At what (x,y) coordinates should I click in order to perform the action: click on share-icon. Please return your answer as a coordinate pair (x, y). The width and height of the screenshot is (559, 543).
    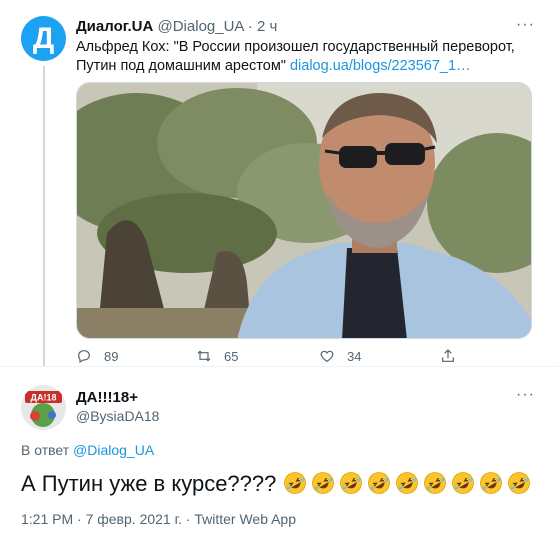
    Looking at the image, I should click on (448, 355).